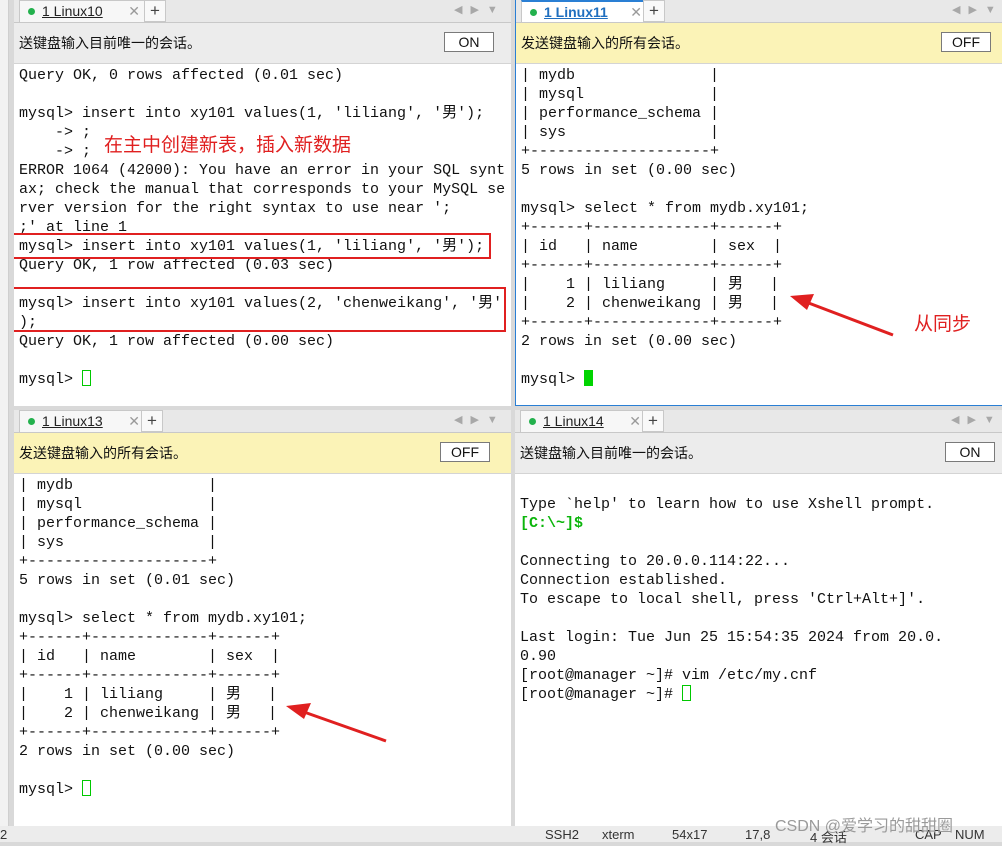  What do you see at coordinates (864, 826) in the screenshot?
I see `watermark: CSDN @爱学习的甜甜圈` at bounding box center [864, 826].